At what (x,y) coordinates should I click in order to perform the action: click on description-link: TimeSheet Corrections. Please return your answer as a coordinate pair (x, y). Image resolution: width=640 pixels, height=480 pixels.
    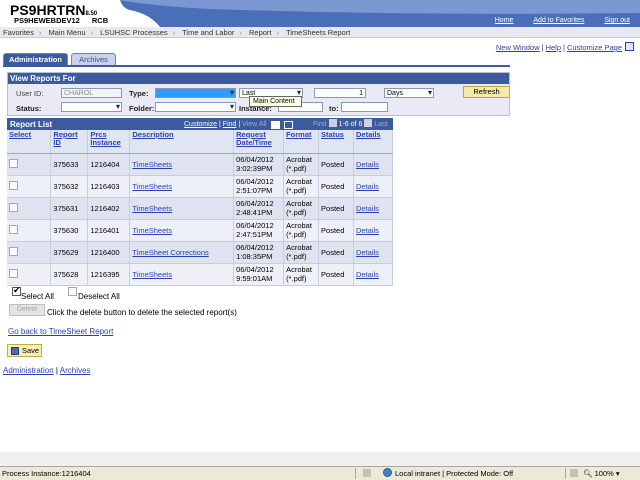
    Looking at the image, I should click on (170, 252).